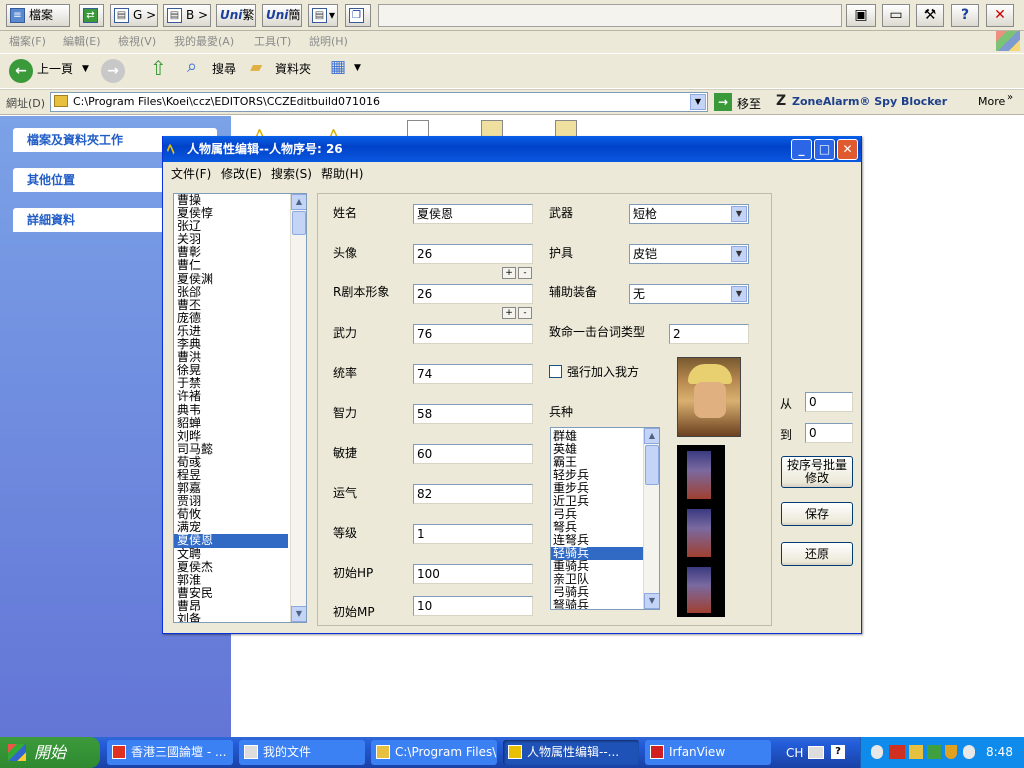  What do you see at coordinates (231, 279) in the screenshot?
I see `character-list-item: 夏侯渊` at bounding box center [231, 279].